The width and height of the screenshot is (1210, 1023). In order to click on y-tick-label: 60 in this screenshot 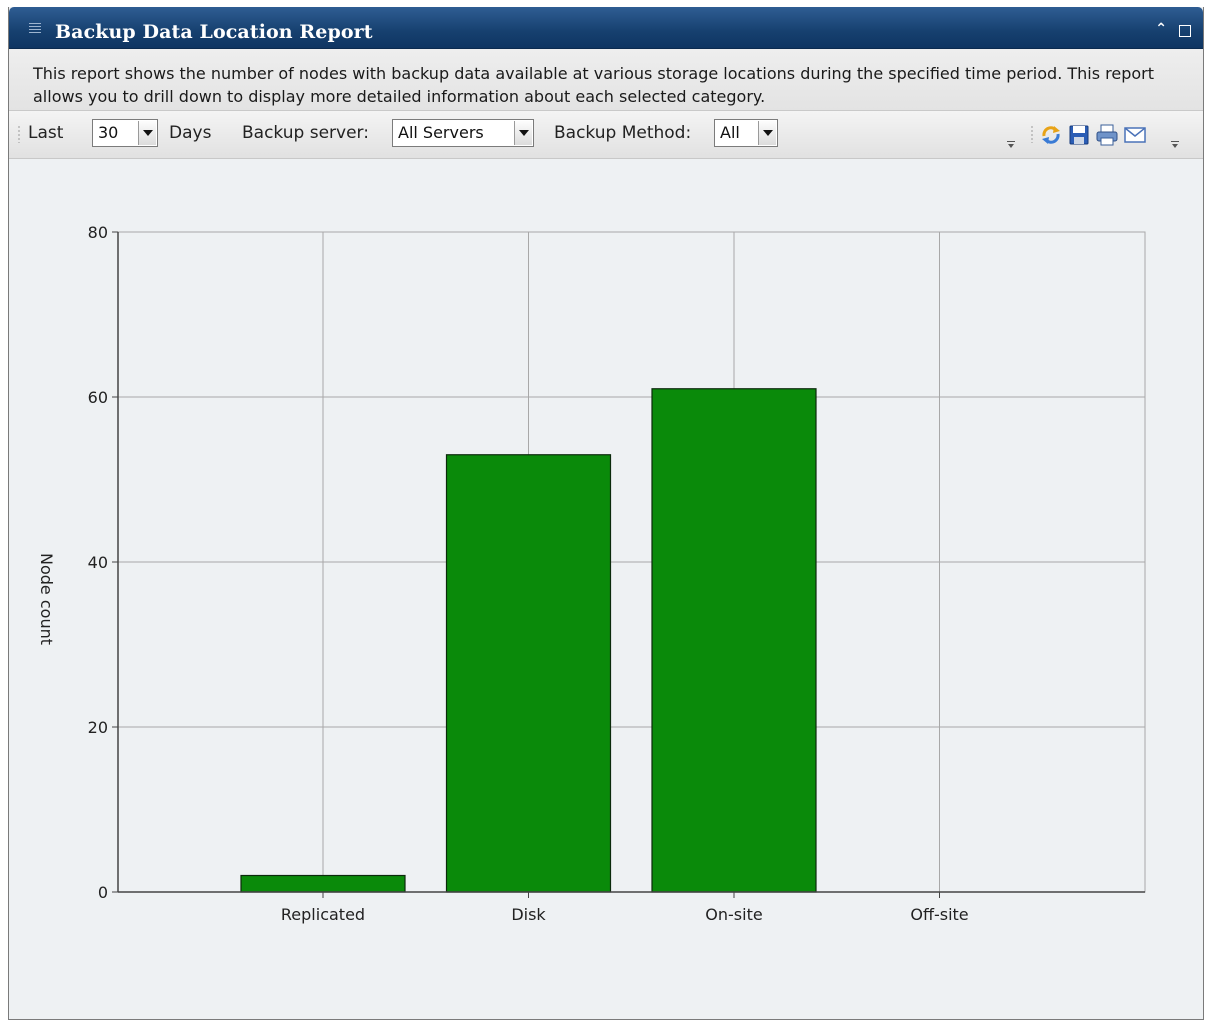, I will do `click(98, 397)`.